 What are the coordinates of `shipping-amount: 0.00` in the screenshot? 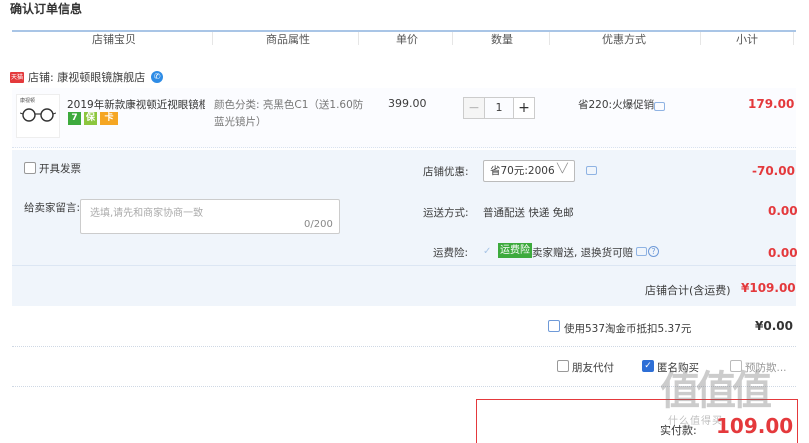 It's located at (783, 211).